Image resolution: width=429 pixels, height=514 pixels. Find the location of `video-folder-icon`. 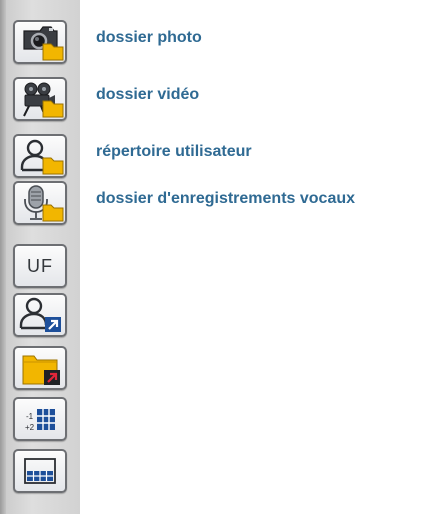

video-folder-icon is located at coordinates (43, 100).